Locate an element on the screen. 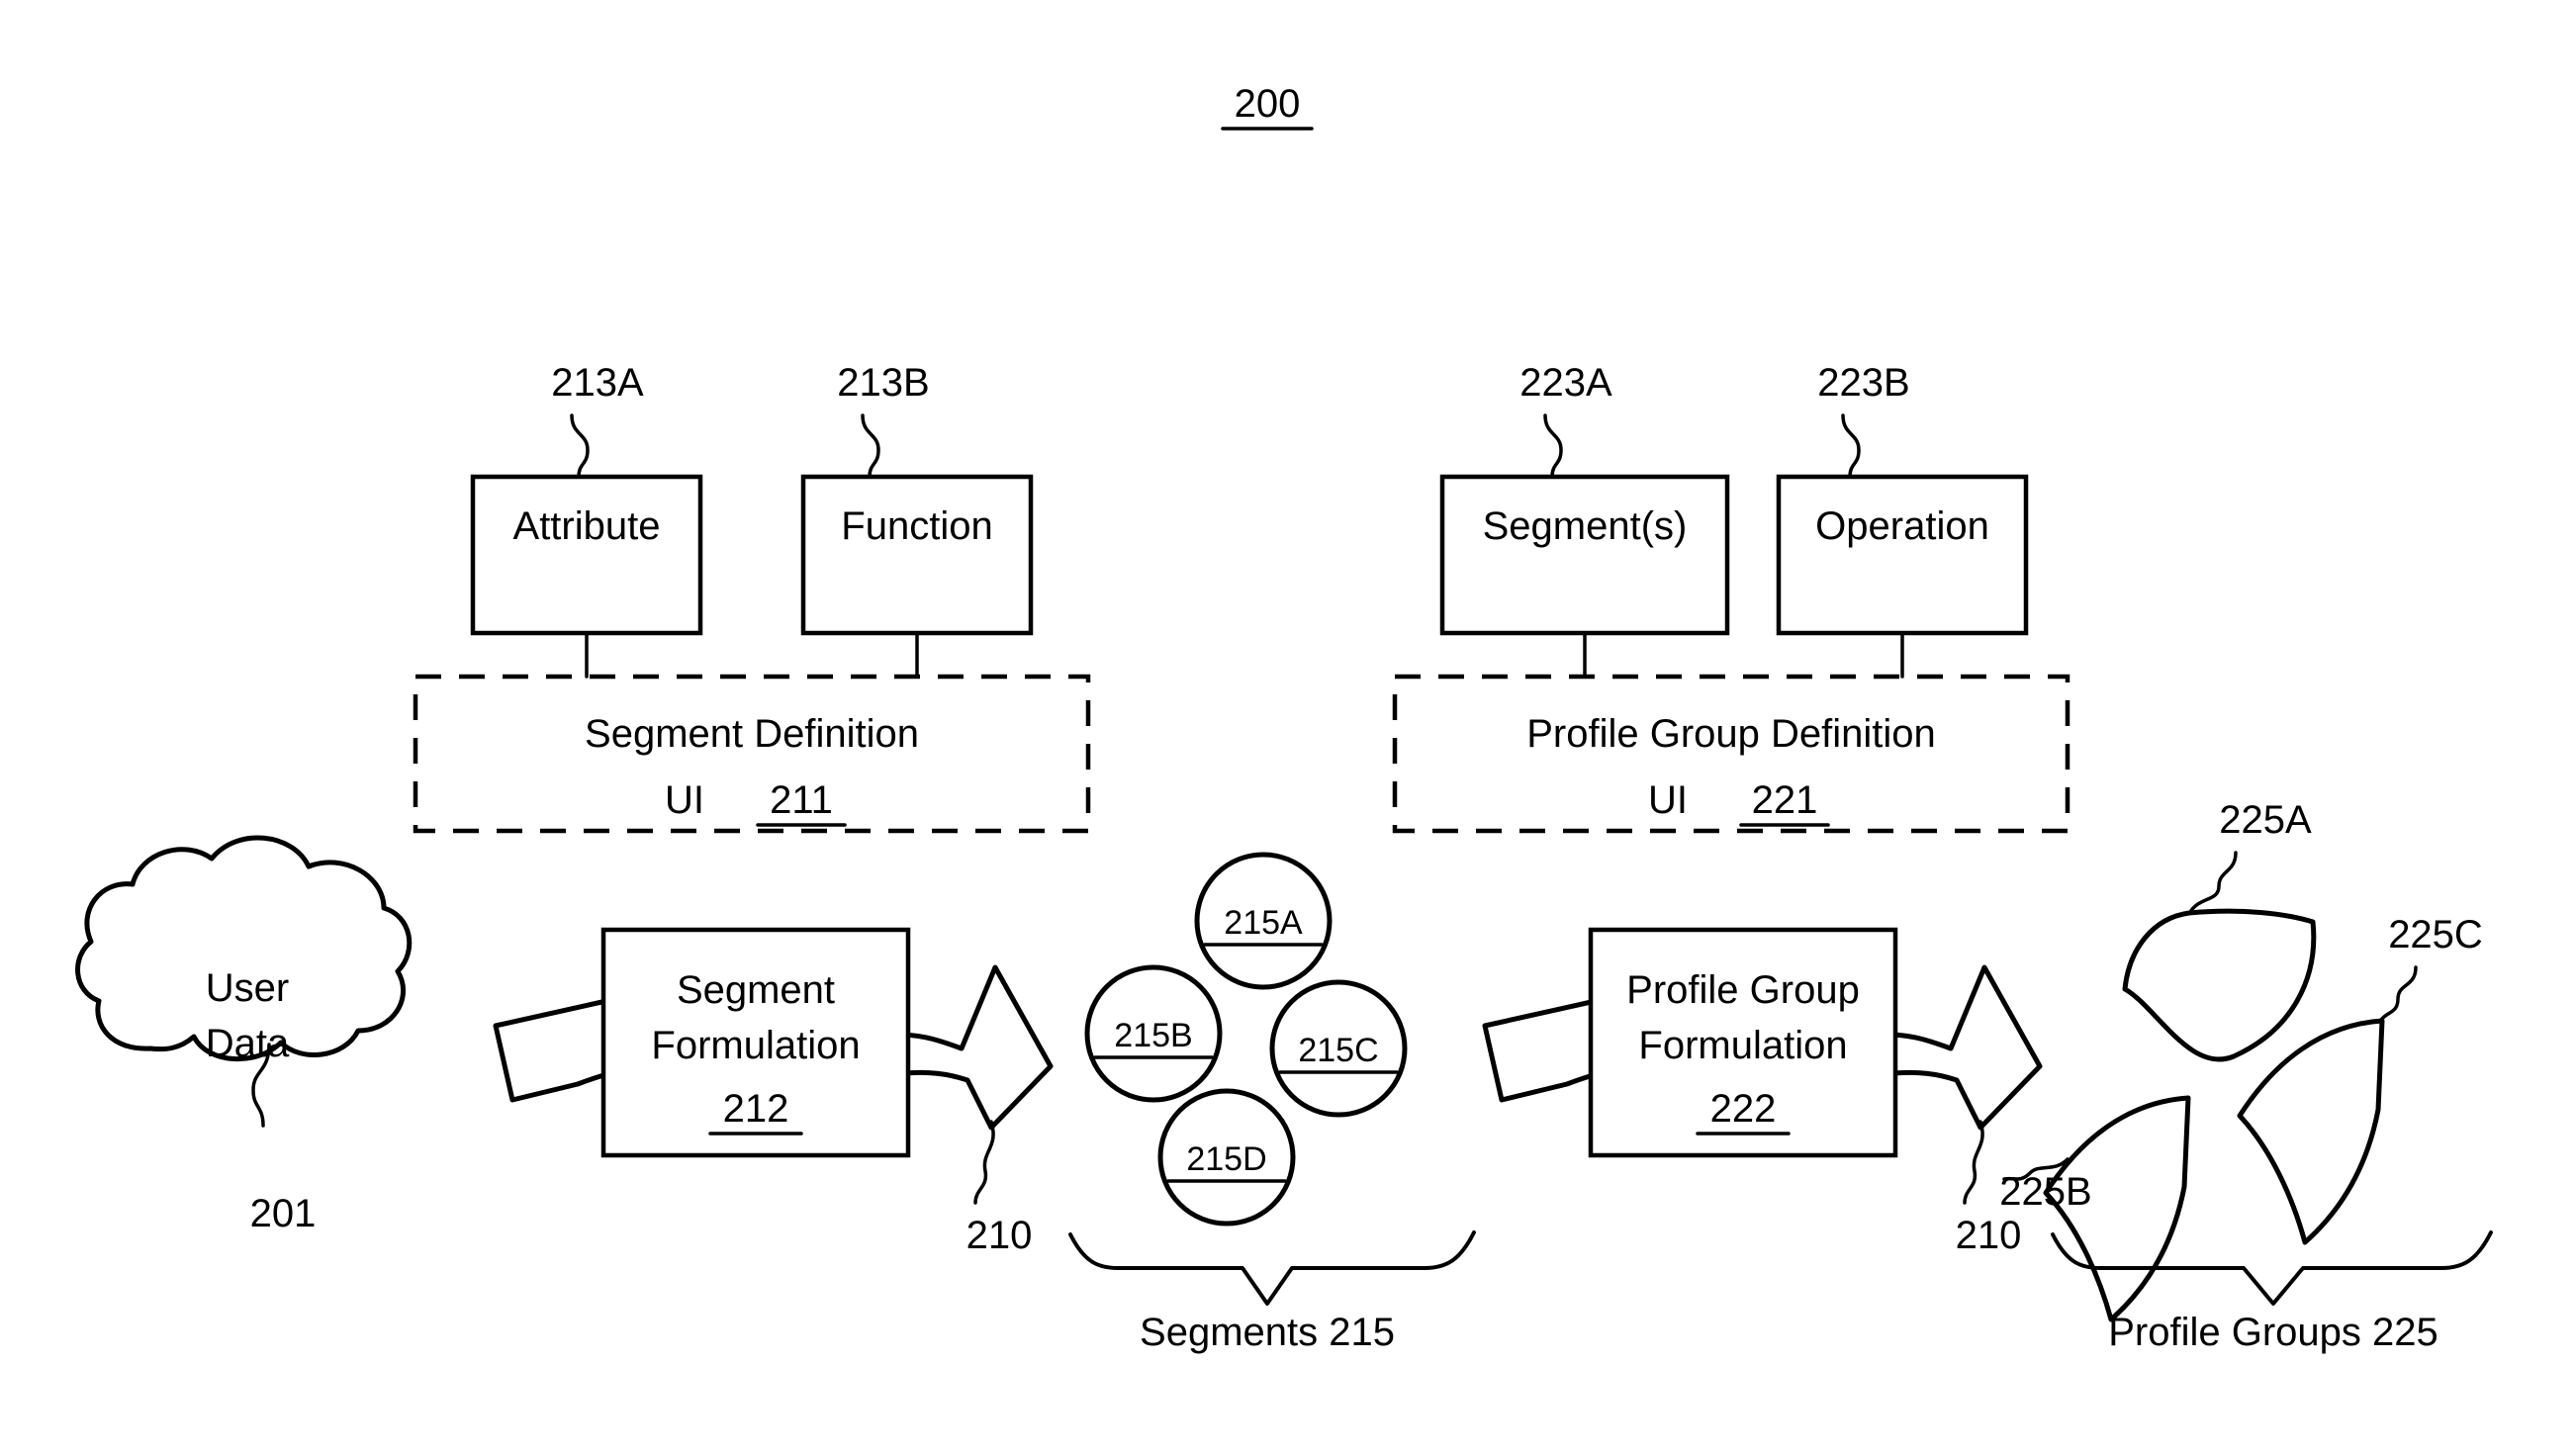 The height and width of the screenshot is (1455, 2576). segment-circle-label-b: 215B is located at coordinates (1153, 1035).